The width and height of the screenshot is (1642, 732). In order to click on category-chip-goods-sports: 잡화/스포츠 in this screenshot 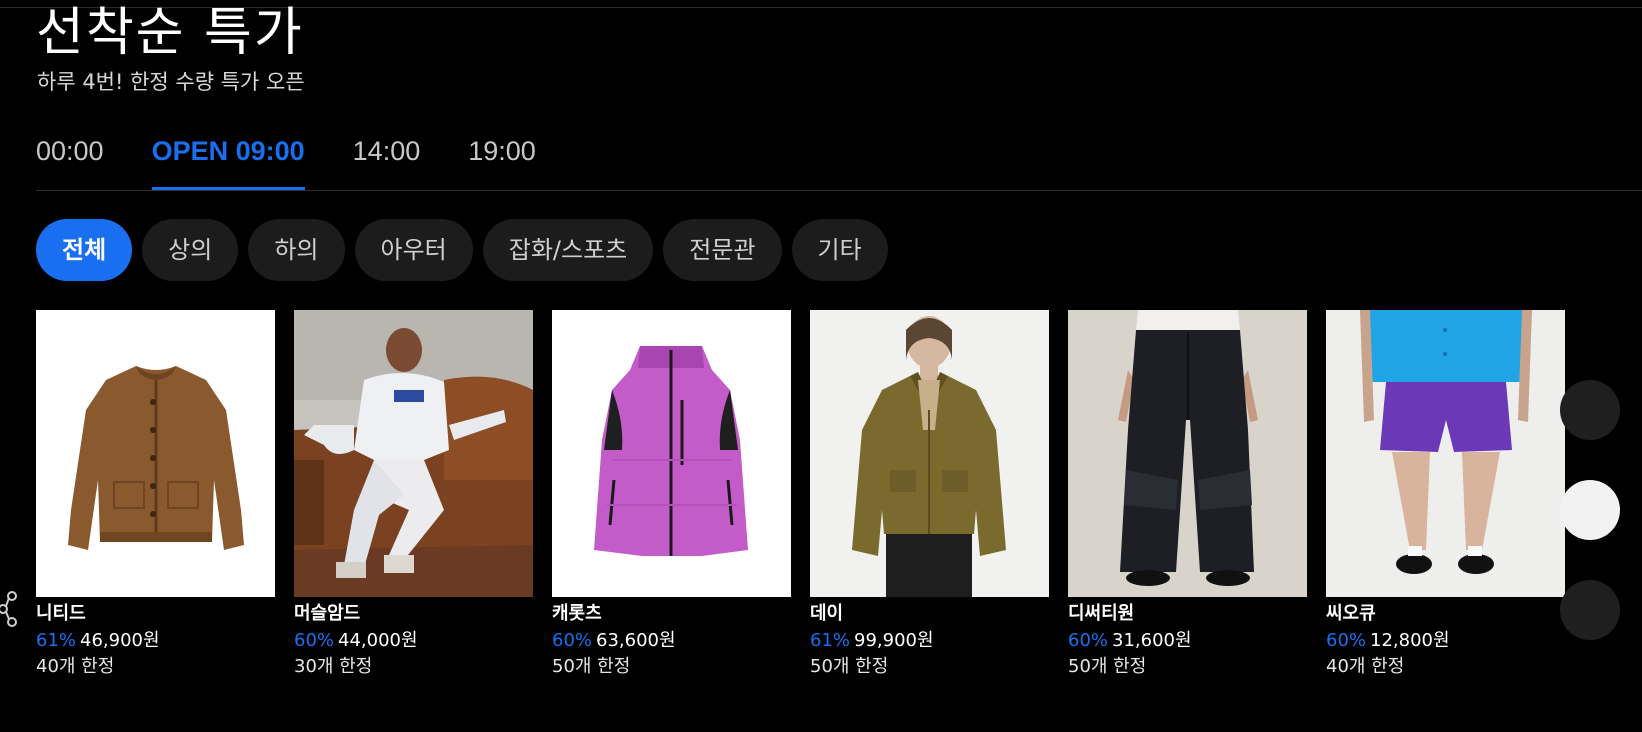, I will do `click(568, 250)`.